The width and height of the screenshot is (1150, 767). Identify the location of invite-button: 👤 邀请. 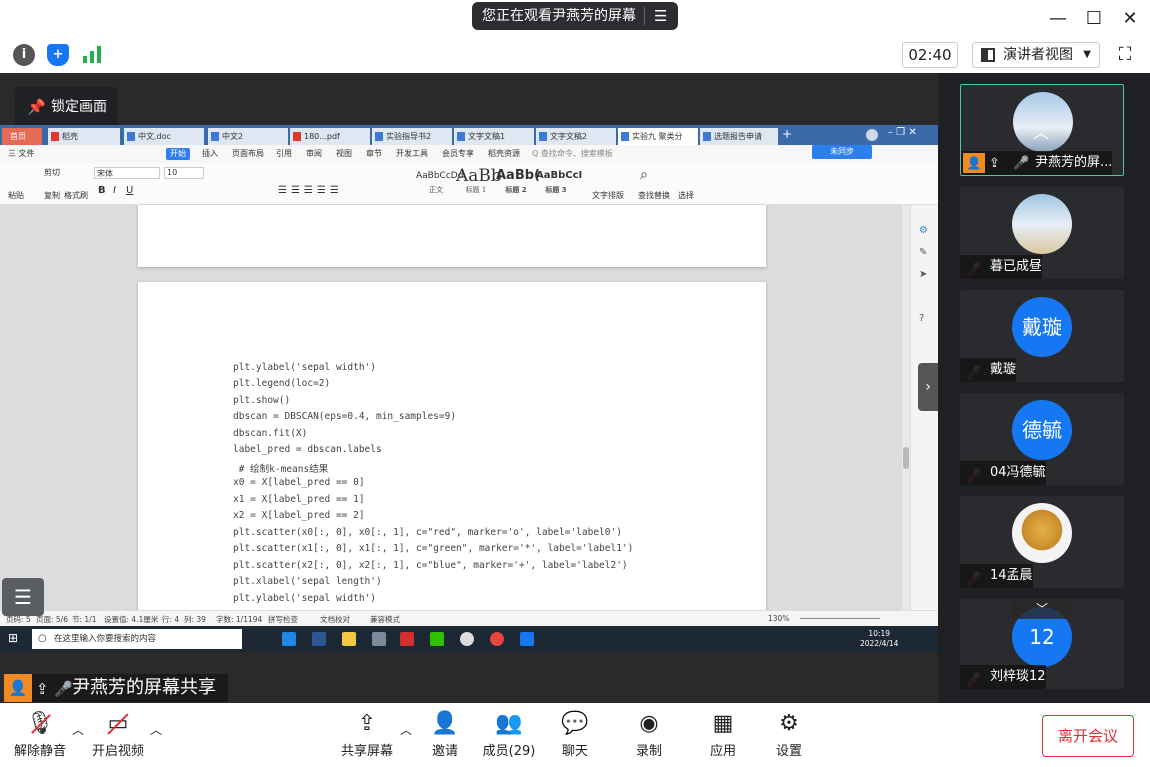
(445, 737).